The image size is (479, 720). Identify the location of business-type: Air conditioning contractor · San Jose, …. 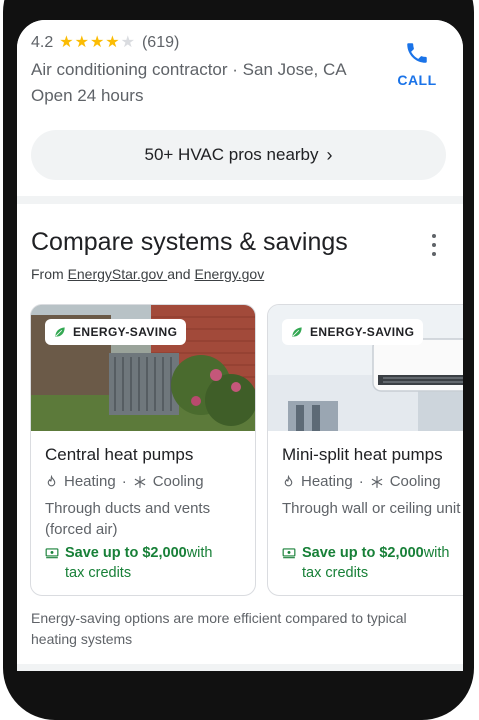
(189, 69).